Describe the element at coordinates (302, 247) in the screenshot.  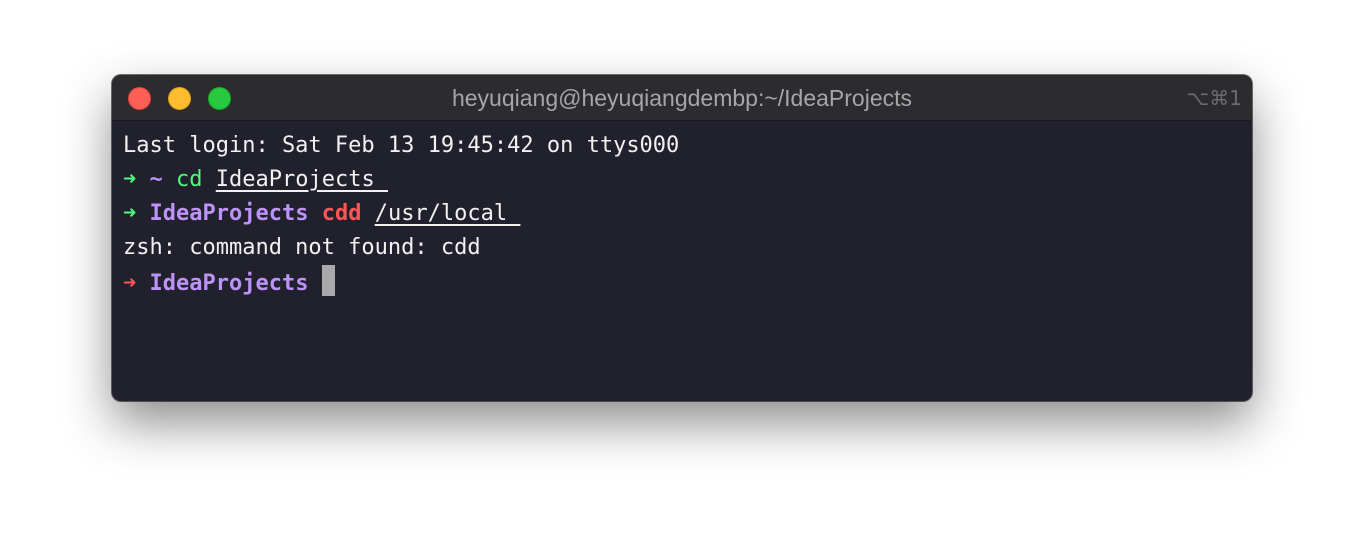
I see `error-line: zsh: command not found: cdd` at that location.